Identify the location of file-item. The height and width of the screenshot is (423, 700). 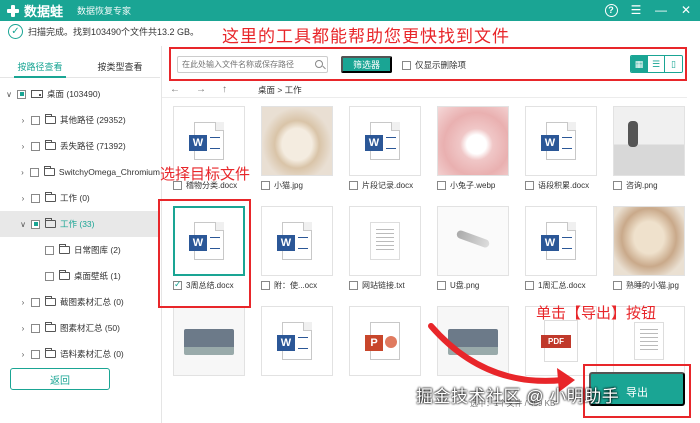
(206, 338).